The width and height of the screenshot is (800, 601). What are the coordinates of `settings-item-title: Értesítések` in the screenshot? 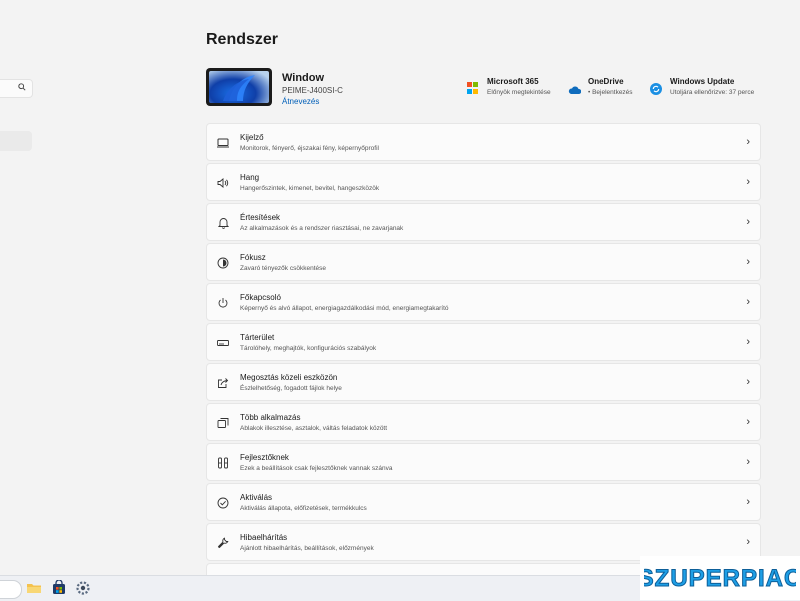 It's located at (260, 217).